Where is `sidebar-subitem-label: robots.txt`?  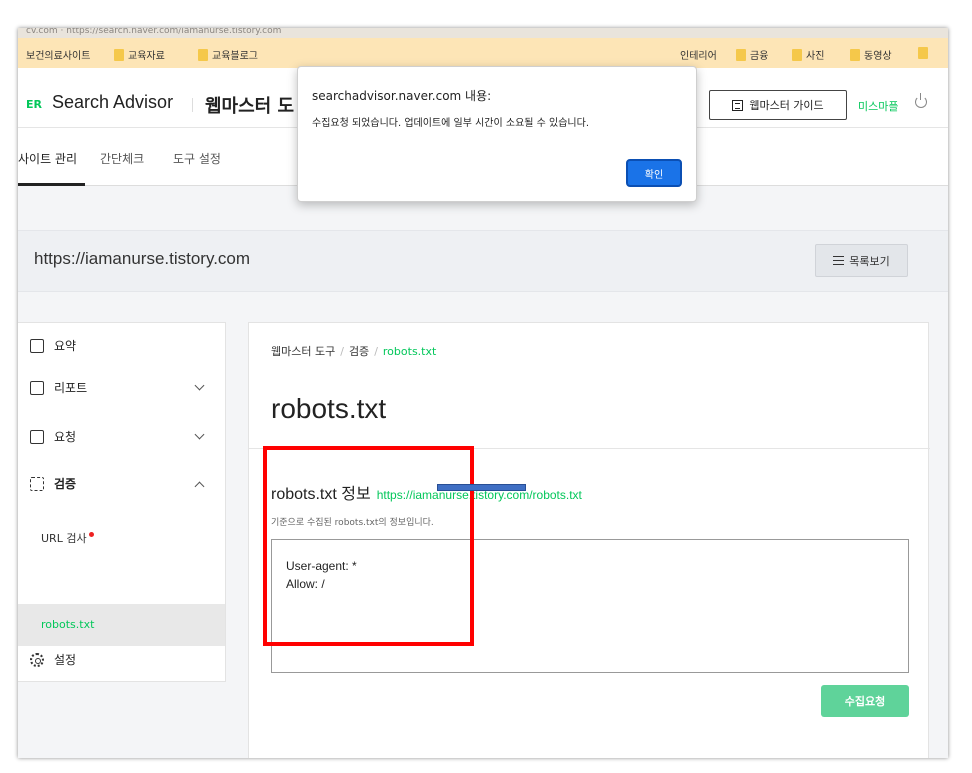 sidebar-subitem-label: robots.txt is located at coordinates (68, 624).